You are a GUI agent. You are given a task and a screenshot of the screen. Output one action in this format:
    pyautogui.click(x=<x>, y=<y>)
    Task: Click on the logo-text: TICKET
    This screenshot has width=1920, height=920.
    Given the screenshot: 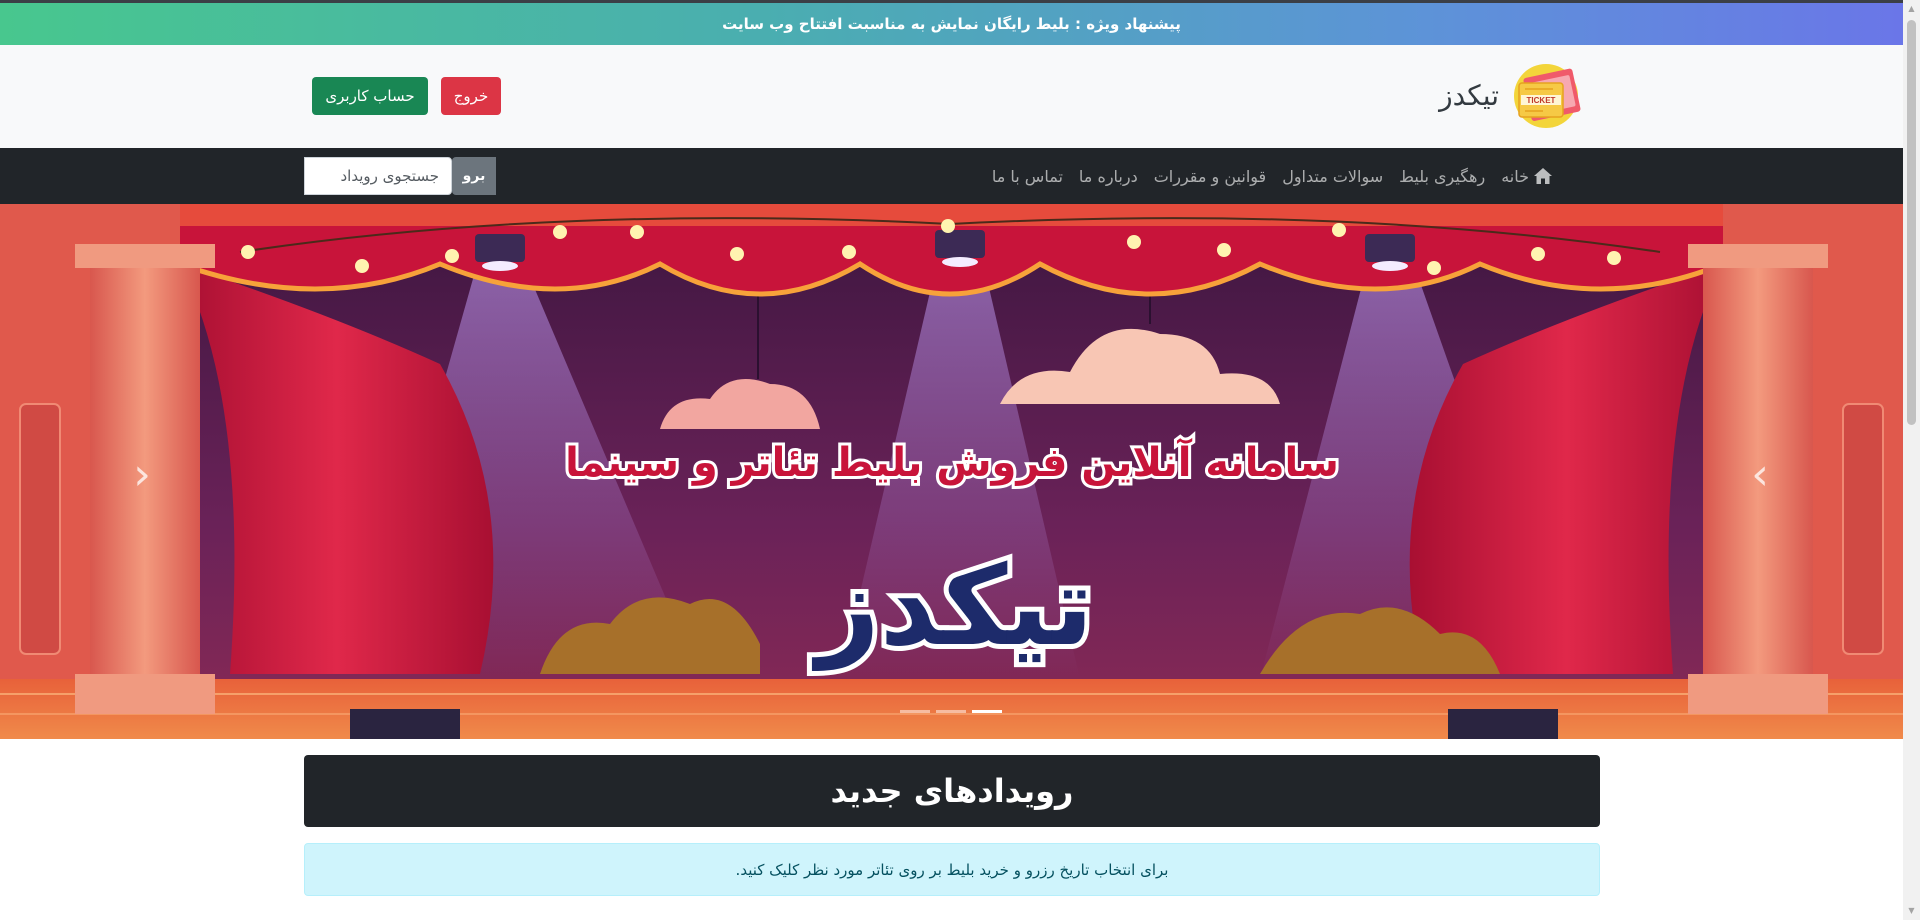 What is the action you would take?
    pyautogui.click(x=1541, y=100)
    